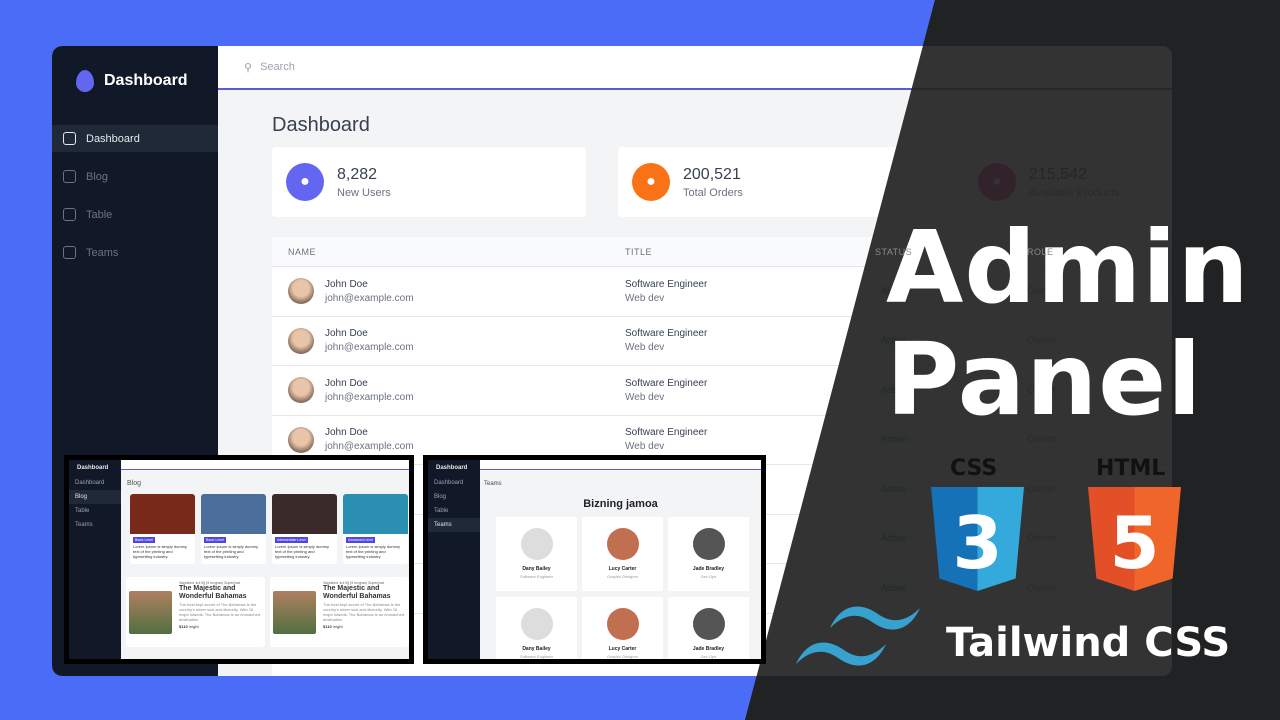 This screenshot has width=1280, height=720. Describe the element at coordinates (277, 67) in the screenshot. I see `search-input: Search` at that location.